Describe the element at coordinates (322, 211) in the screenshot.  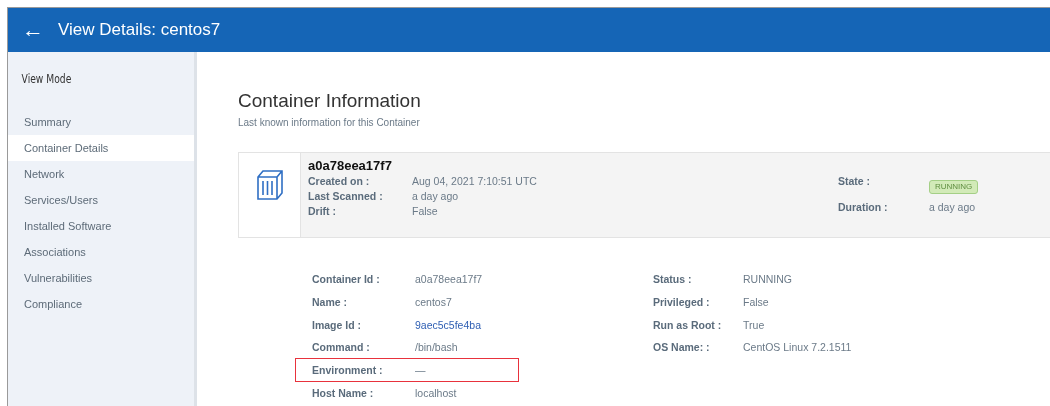
I see `field-label: Drift :` at that location.